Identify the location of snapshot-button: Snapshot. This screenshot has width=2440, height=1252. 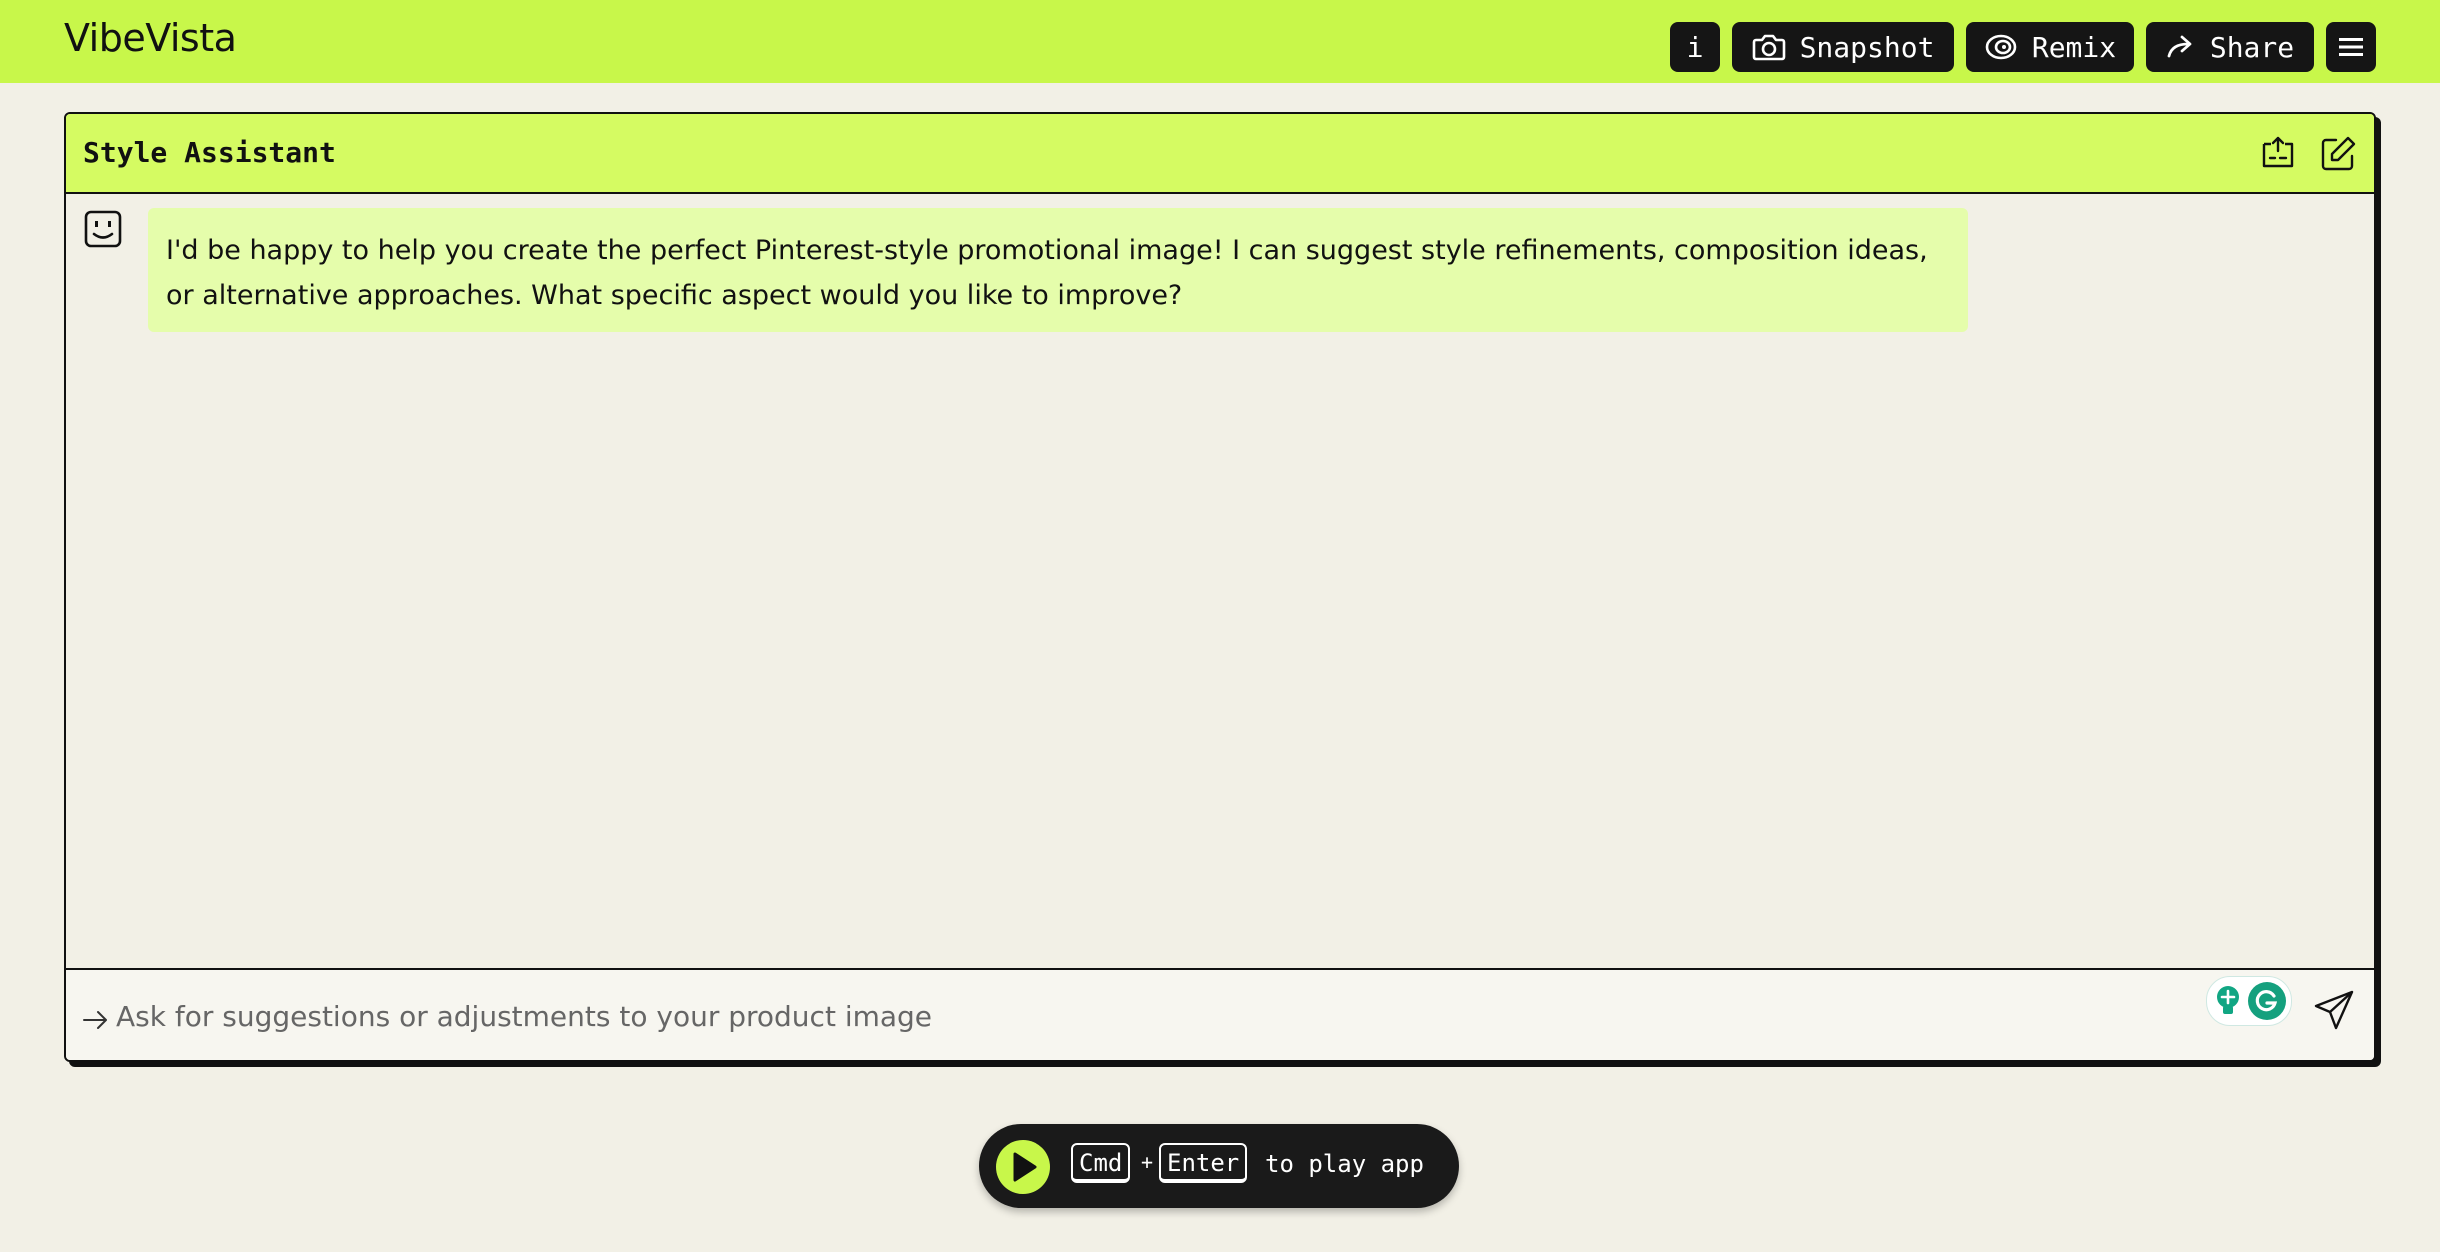
(1843, 47).